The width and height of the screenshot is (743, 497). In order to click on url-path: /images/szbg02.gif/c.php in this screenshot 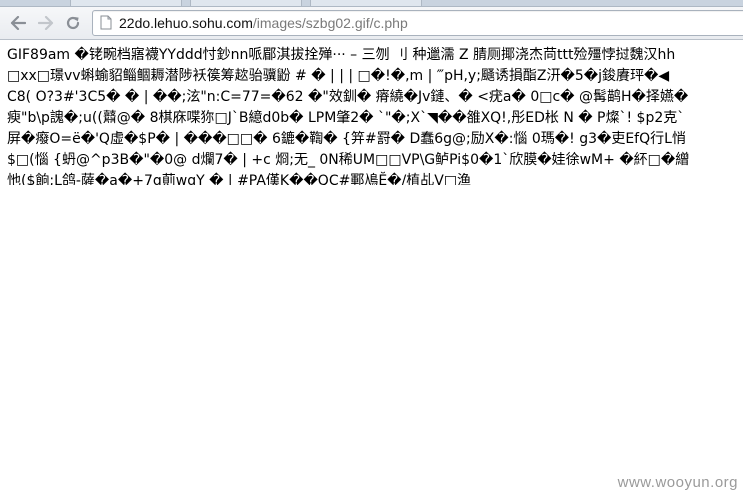, I will do `click(330, 23)`.